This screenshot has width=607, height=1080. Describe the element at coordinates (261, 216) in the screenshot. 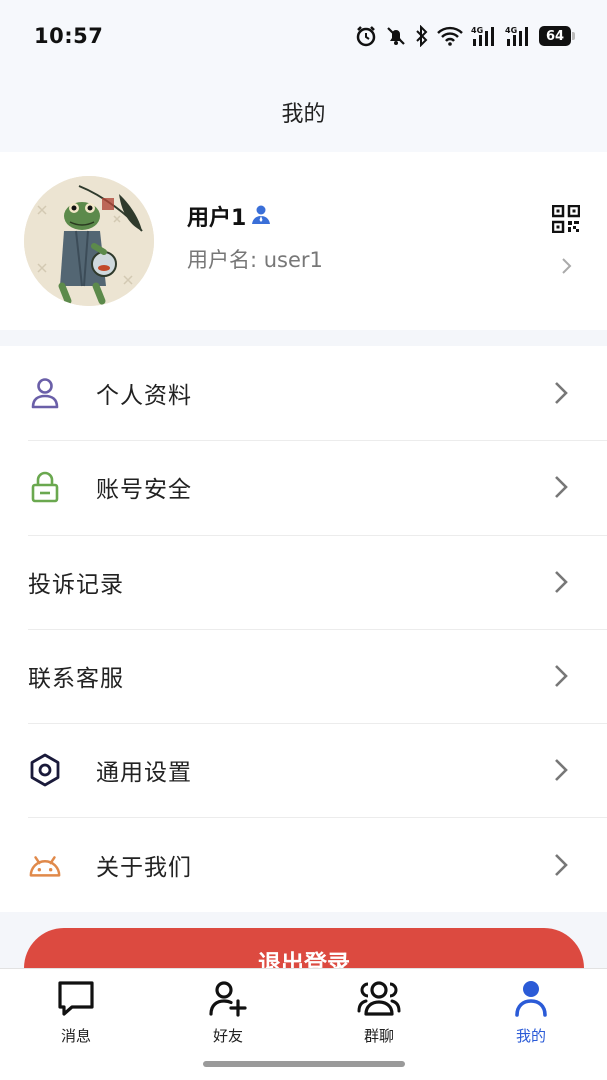

I see `user-badge-icon` at that location.